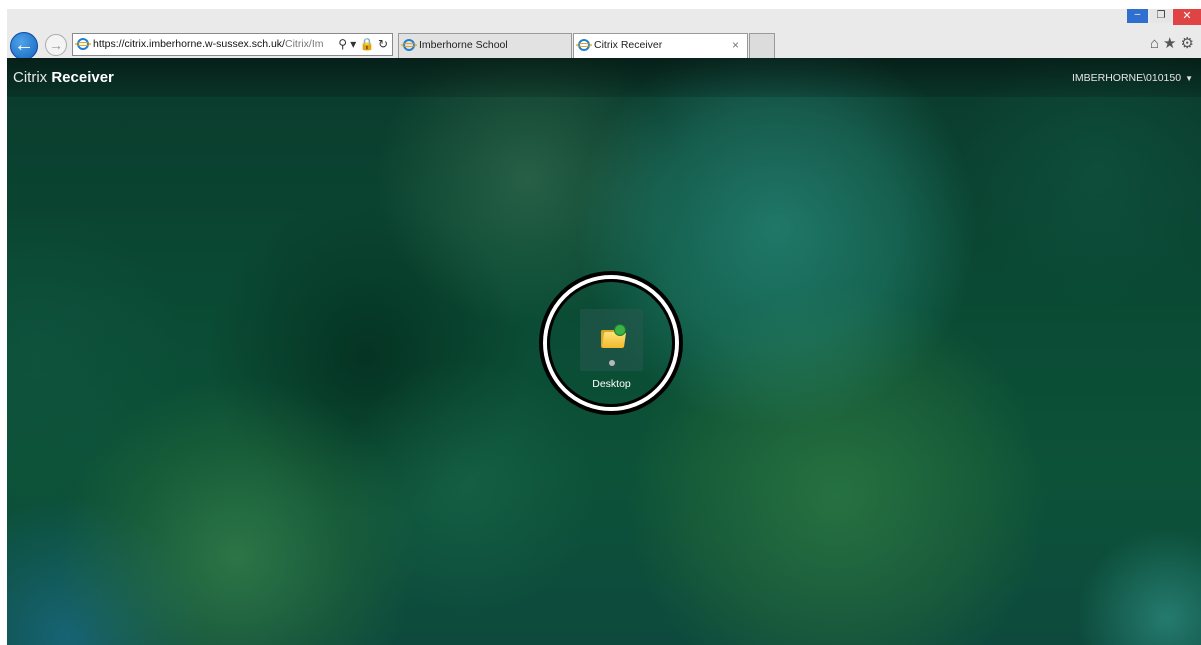 This screenshot has width=1201, height=645. Describe the element at coordinates (1126, 78) in the screenshot. I see `user-name: IMBERHORNE\010150` at that location.